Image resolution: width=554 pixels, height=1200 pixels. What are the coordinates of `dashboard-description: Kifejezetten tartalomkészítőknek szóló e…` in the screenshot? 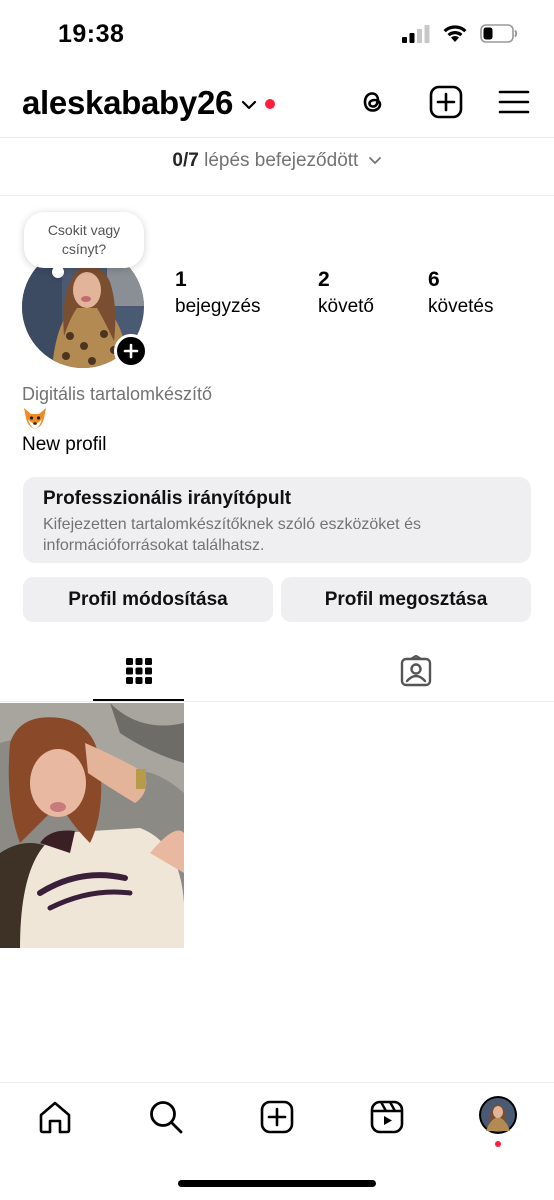 It's located at (232, 535).